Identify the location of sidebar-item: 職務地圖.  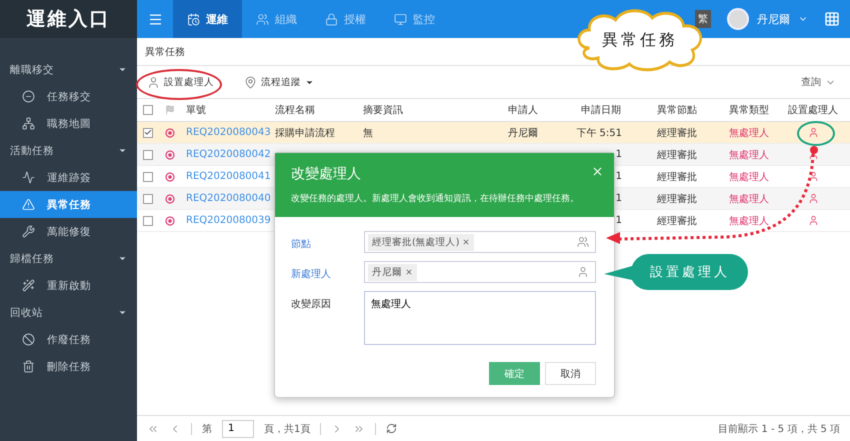
(68, 123).